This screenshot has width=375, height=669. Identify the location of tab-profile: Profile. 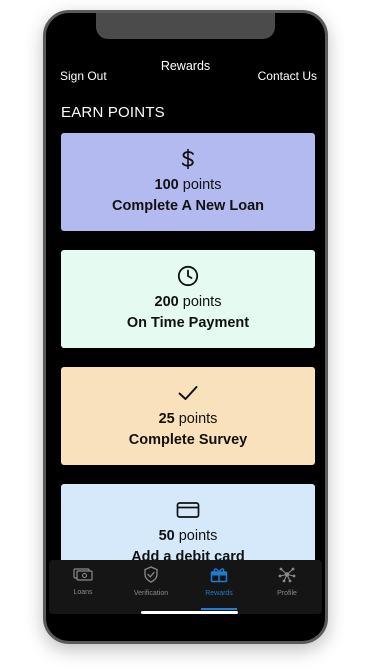
(287, 581).